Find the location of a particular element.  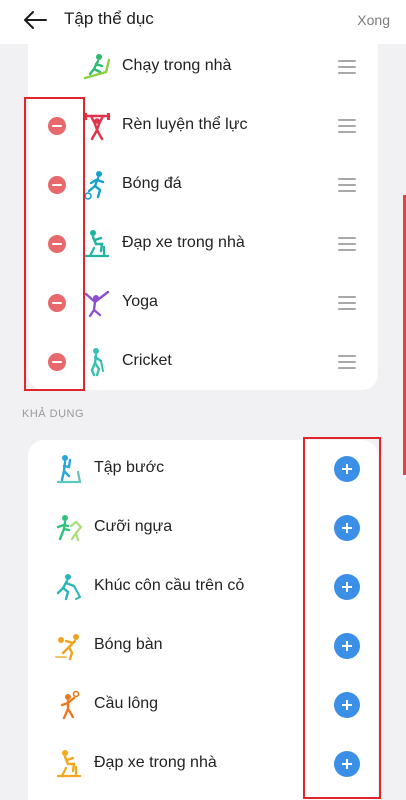

back-arrow-icon is located at coordinates (35, 20).